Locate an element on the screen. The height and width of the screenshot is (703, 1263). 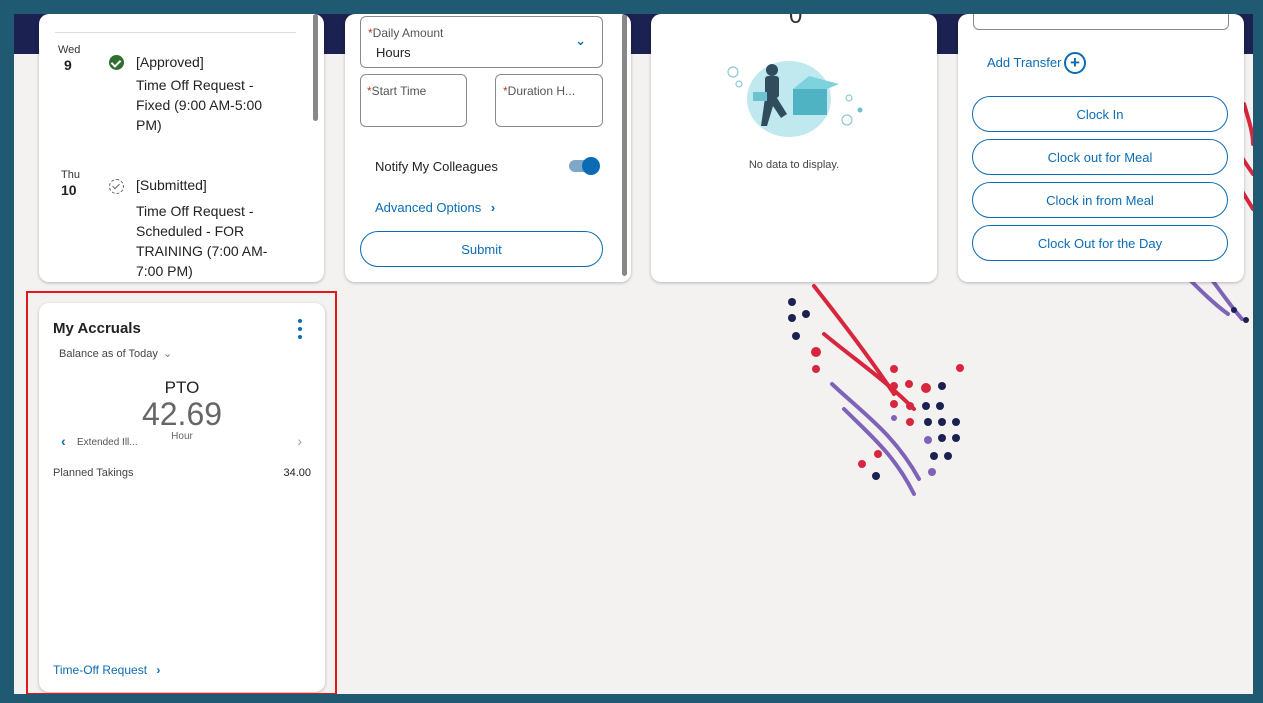
entry-date: 10 is located at coordinates (69, 190).